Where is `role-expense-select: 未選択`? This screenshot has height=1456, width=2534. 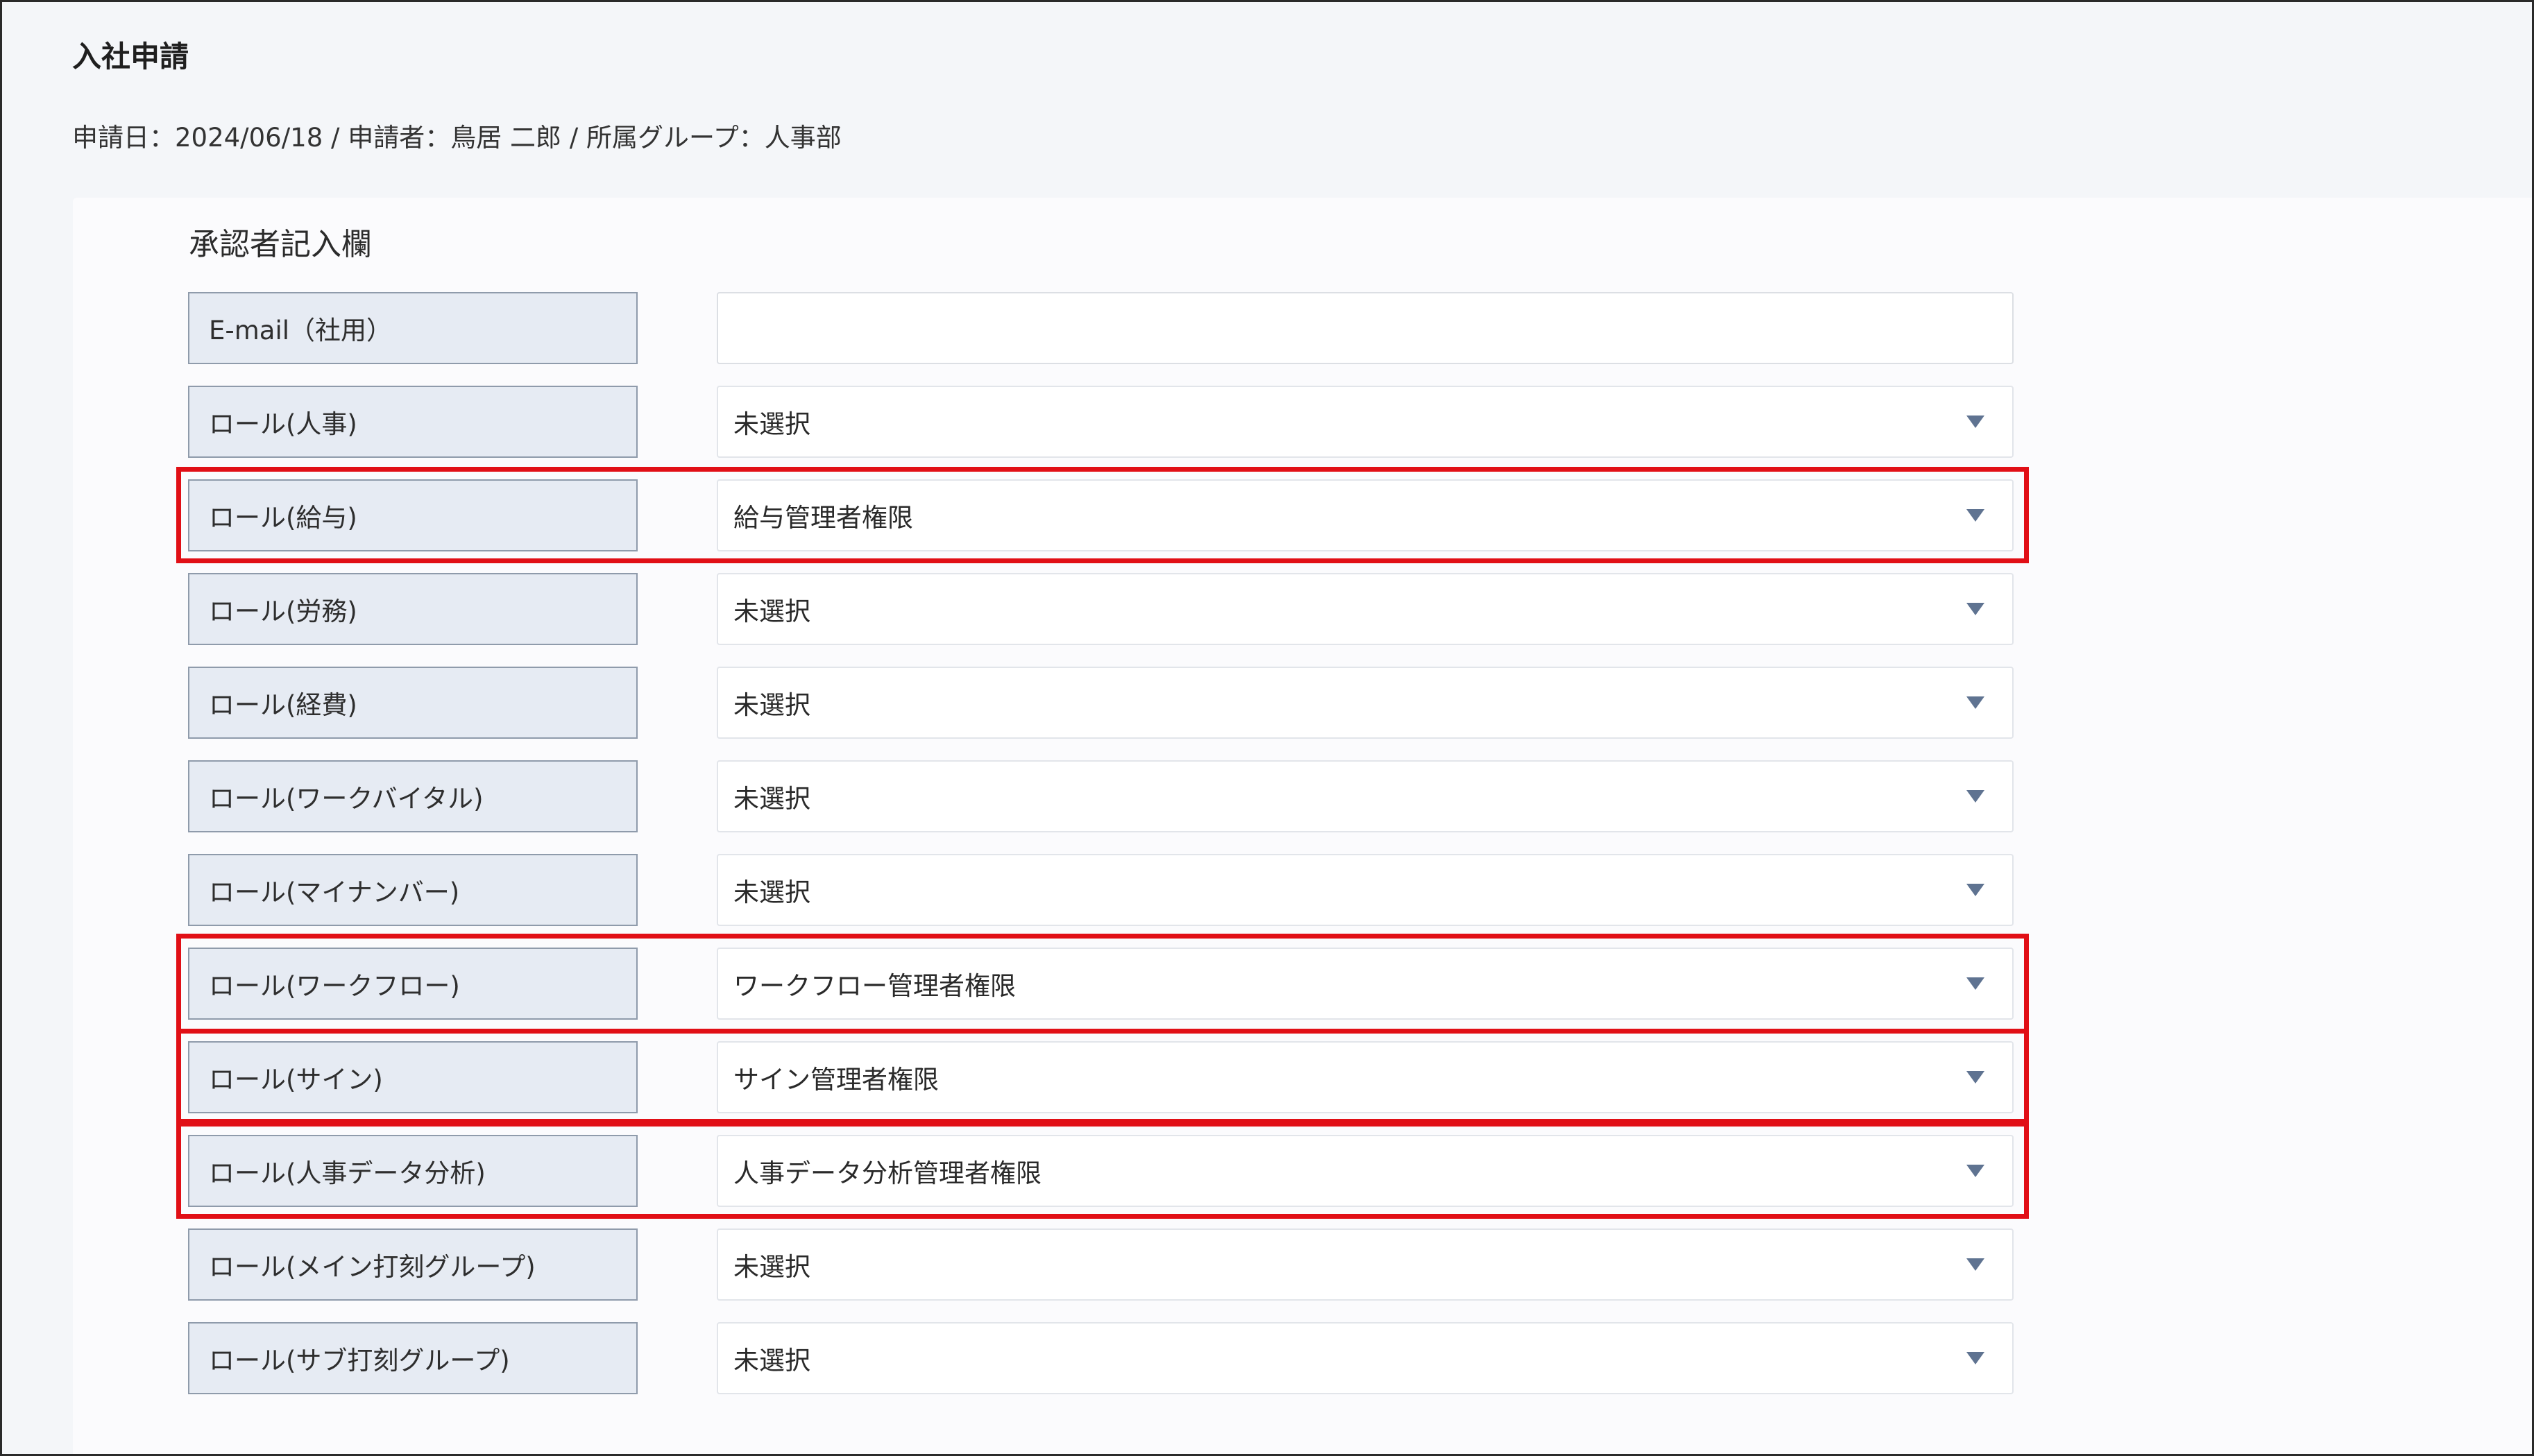 role-expense-select: 未選択 is located at coordinates (1365, 703).